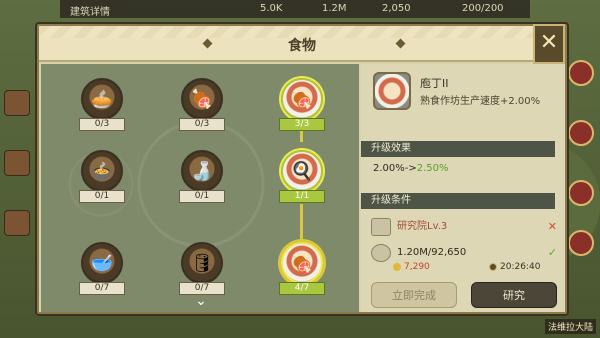 The image size is (600, 338). I want to click on modal-title: 食物, so click(302, 46).